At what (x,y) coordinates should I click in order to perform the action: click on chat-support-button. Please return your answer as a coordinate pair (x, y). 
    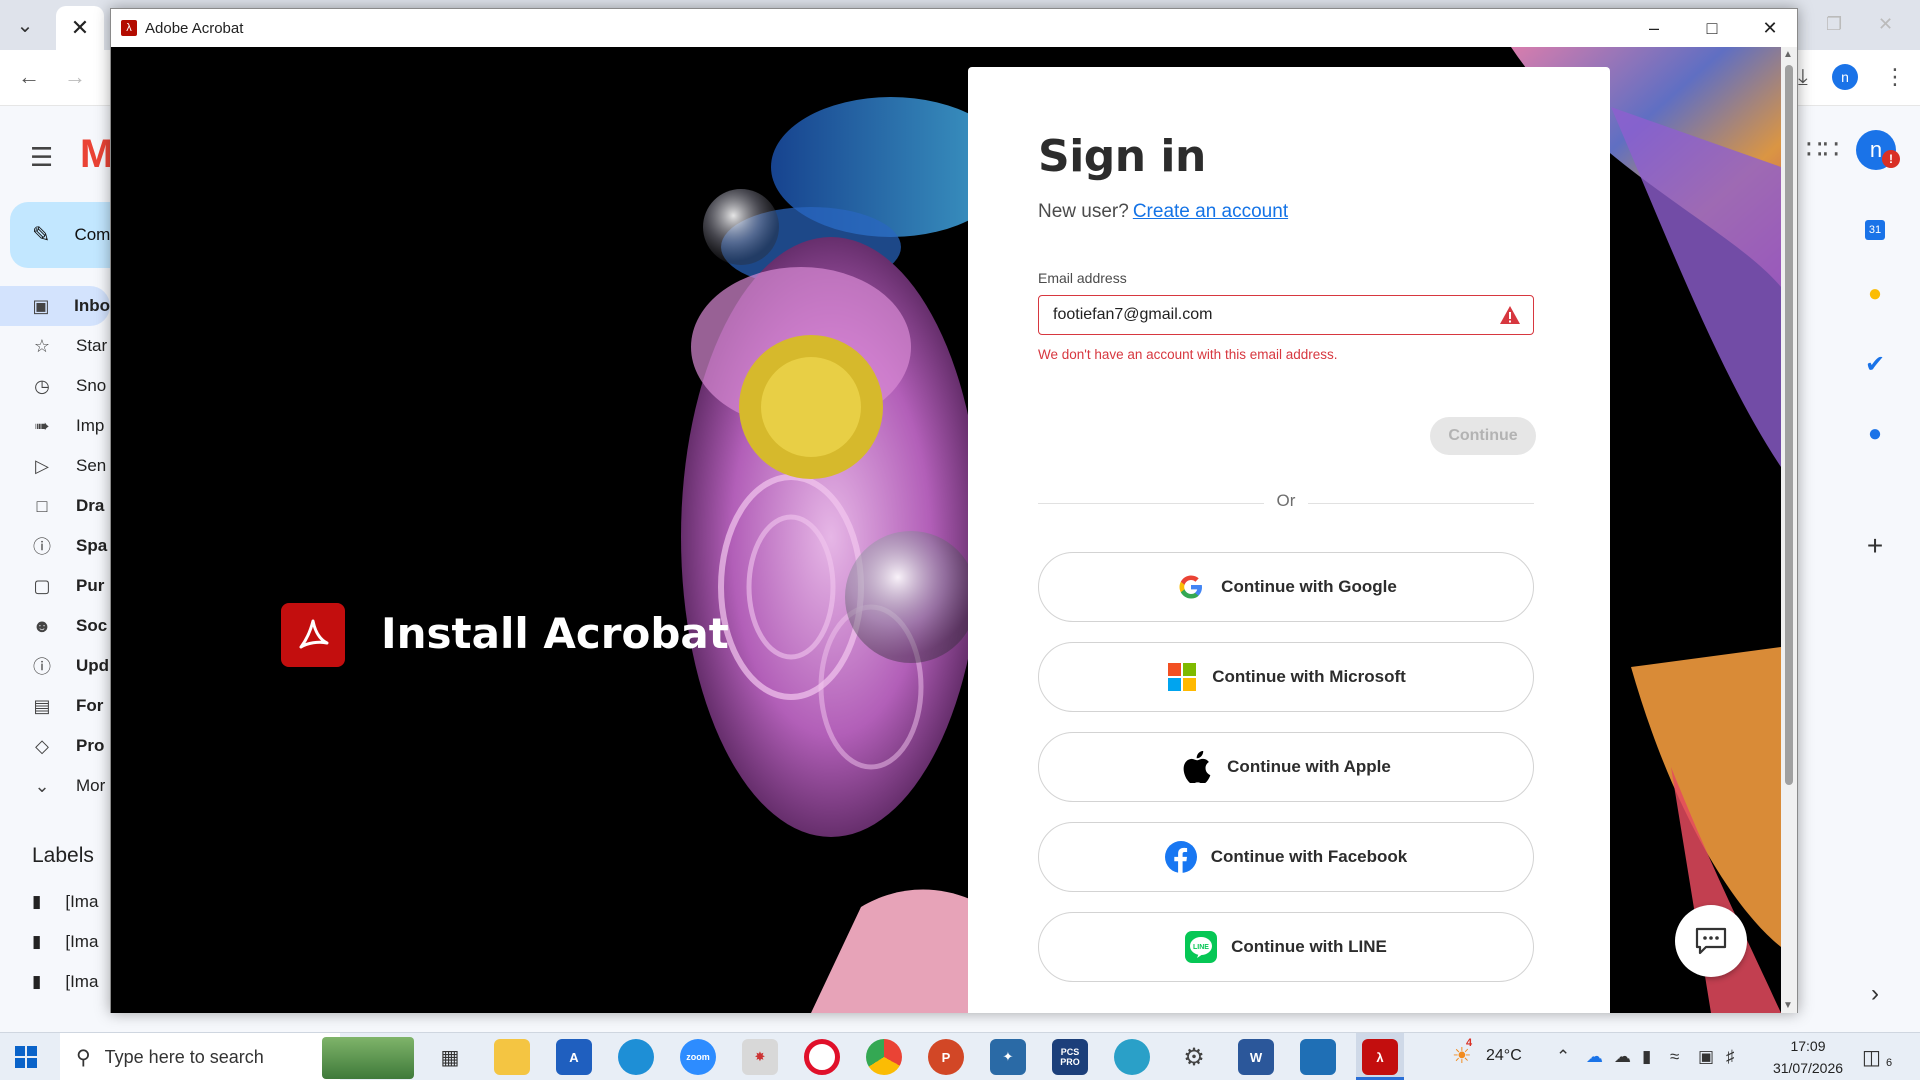
    Looking at the image, I should click on (1711, 941).